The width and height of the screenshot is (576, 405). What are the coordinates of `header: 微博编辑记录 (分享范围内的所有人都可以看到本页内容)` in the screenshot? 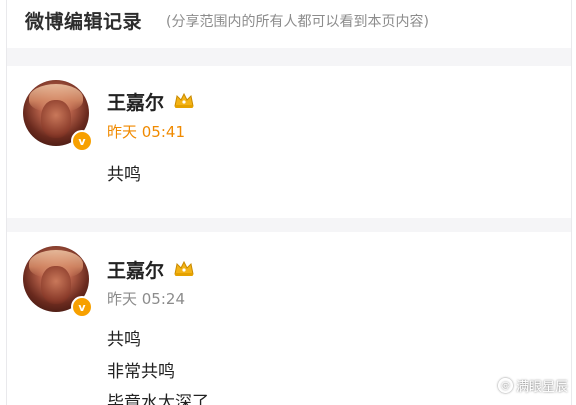 It's located at (289, 24).